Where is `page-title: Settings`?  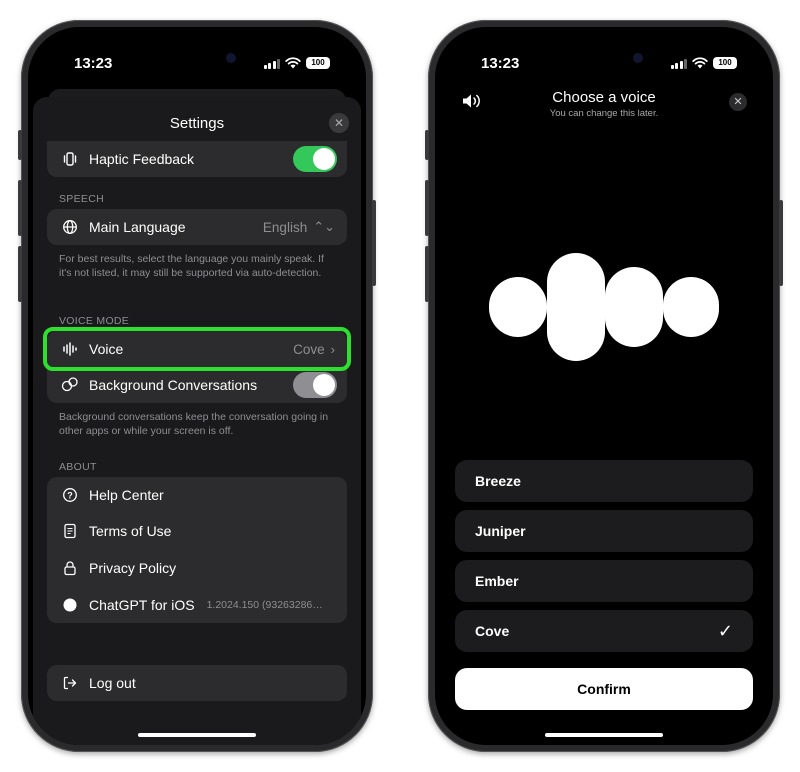
page-title: Settings is located at coordinates (197, 123).